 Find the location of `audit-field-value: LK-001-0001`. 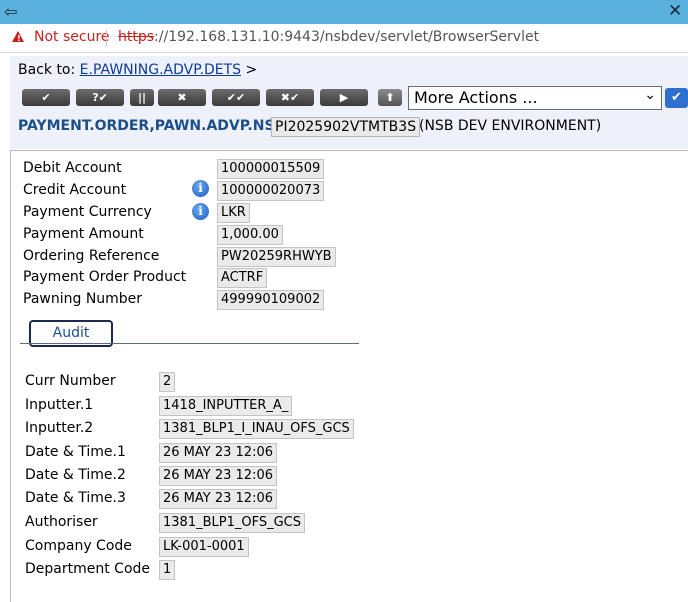

audit-field-value: LK-001-0001 is located at coordinates (204, 547).